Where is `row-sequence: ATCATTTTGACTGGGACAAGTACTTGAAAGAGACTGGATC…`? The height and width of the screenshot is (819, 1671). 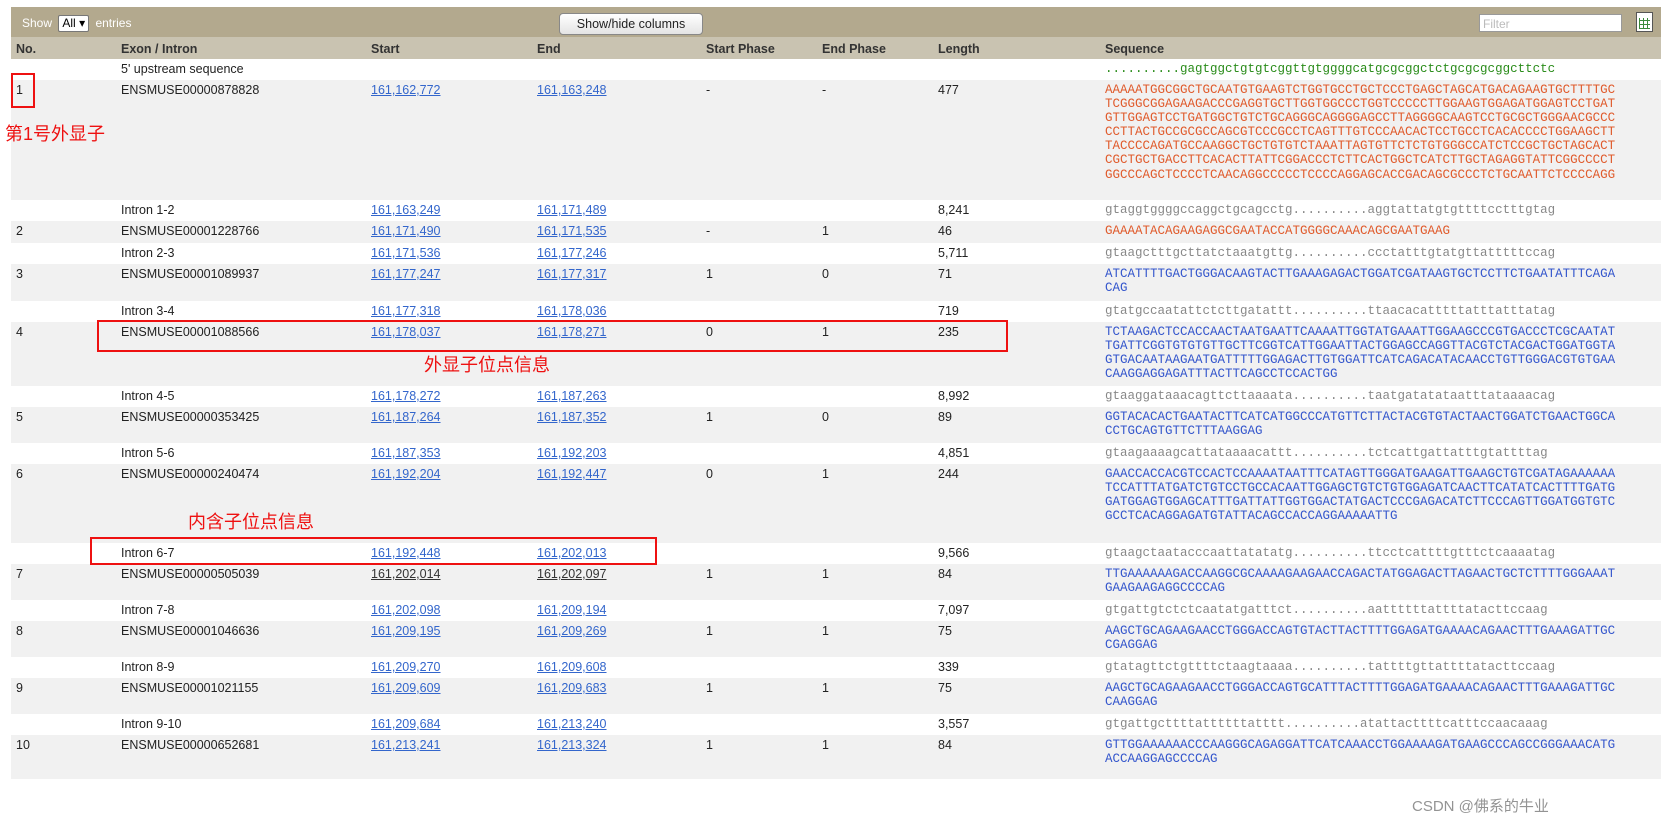 row-sequence: ATCATTTTGACTGGGACAAGTACTTGAAAGAGACTGGATC… is located at coordinates (1360, 281).